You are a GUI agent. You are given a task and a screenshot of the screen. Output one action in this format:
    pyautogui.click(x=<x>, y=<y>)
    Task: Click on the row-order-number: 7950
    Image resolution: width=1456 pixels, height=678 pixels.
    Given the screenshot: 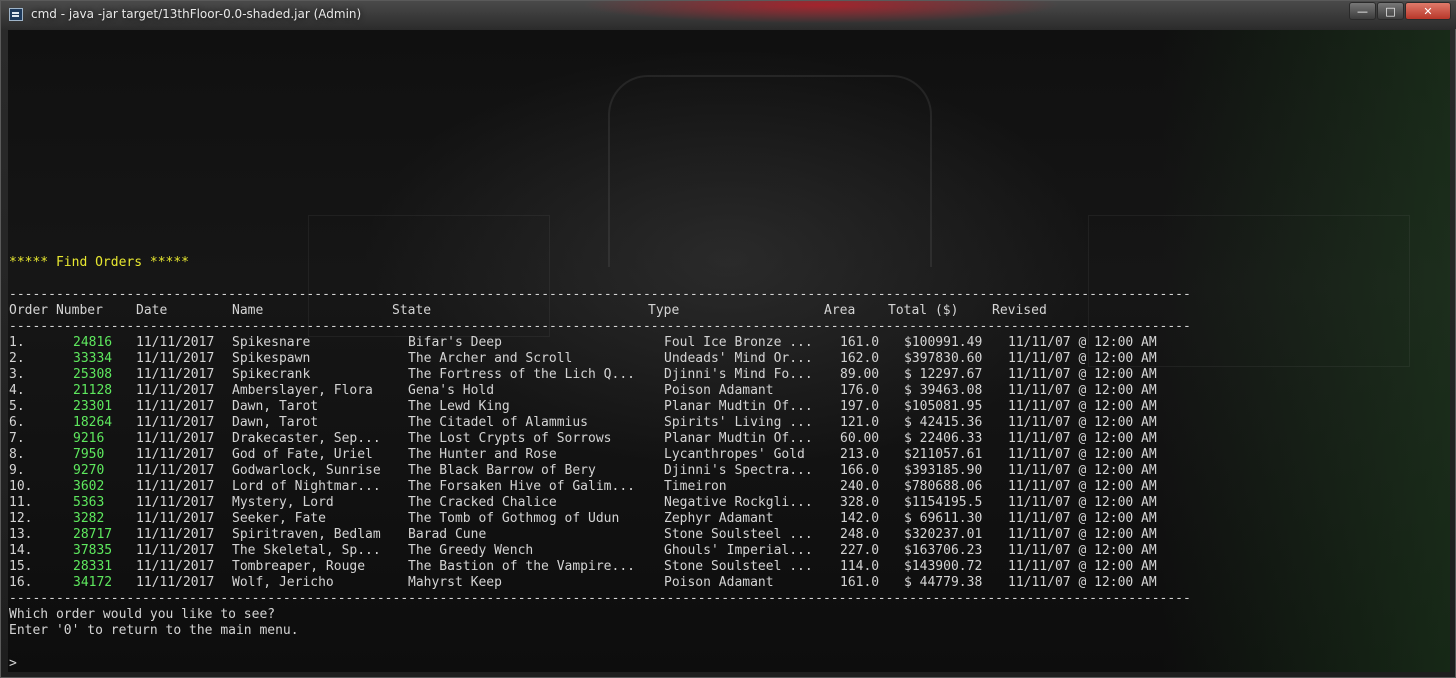 What is the action you would take?
    pyautogui.click(x=89, y=454)
    